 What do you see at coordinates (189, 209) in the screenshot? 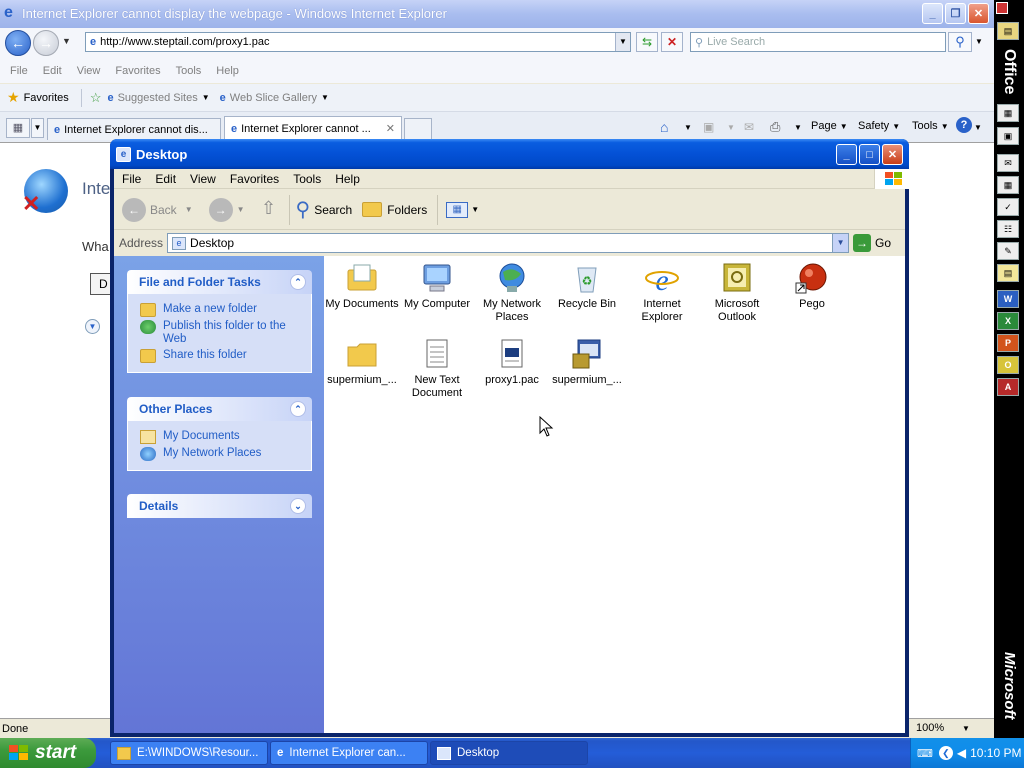
I see `back-dropdown-icon: ▼` at bounding box center [189, 209].